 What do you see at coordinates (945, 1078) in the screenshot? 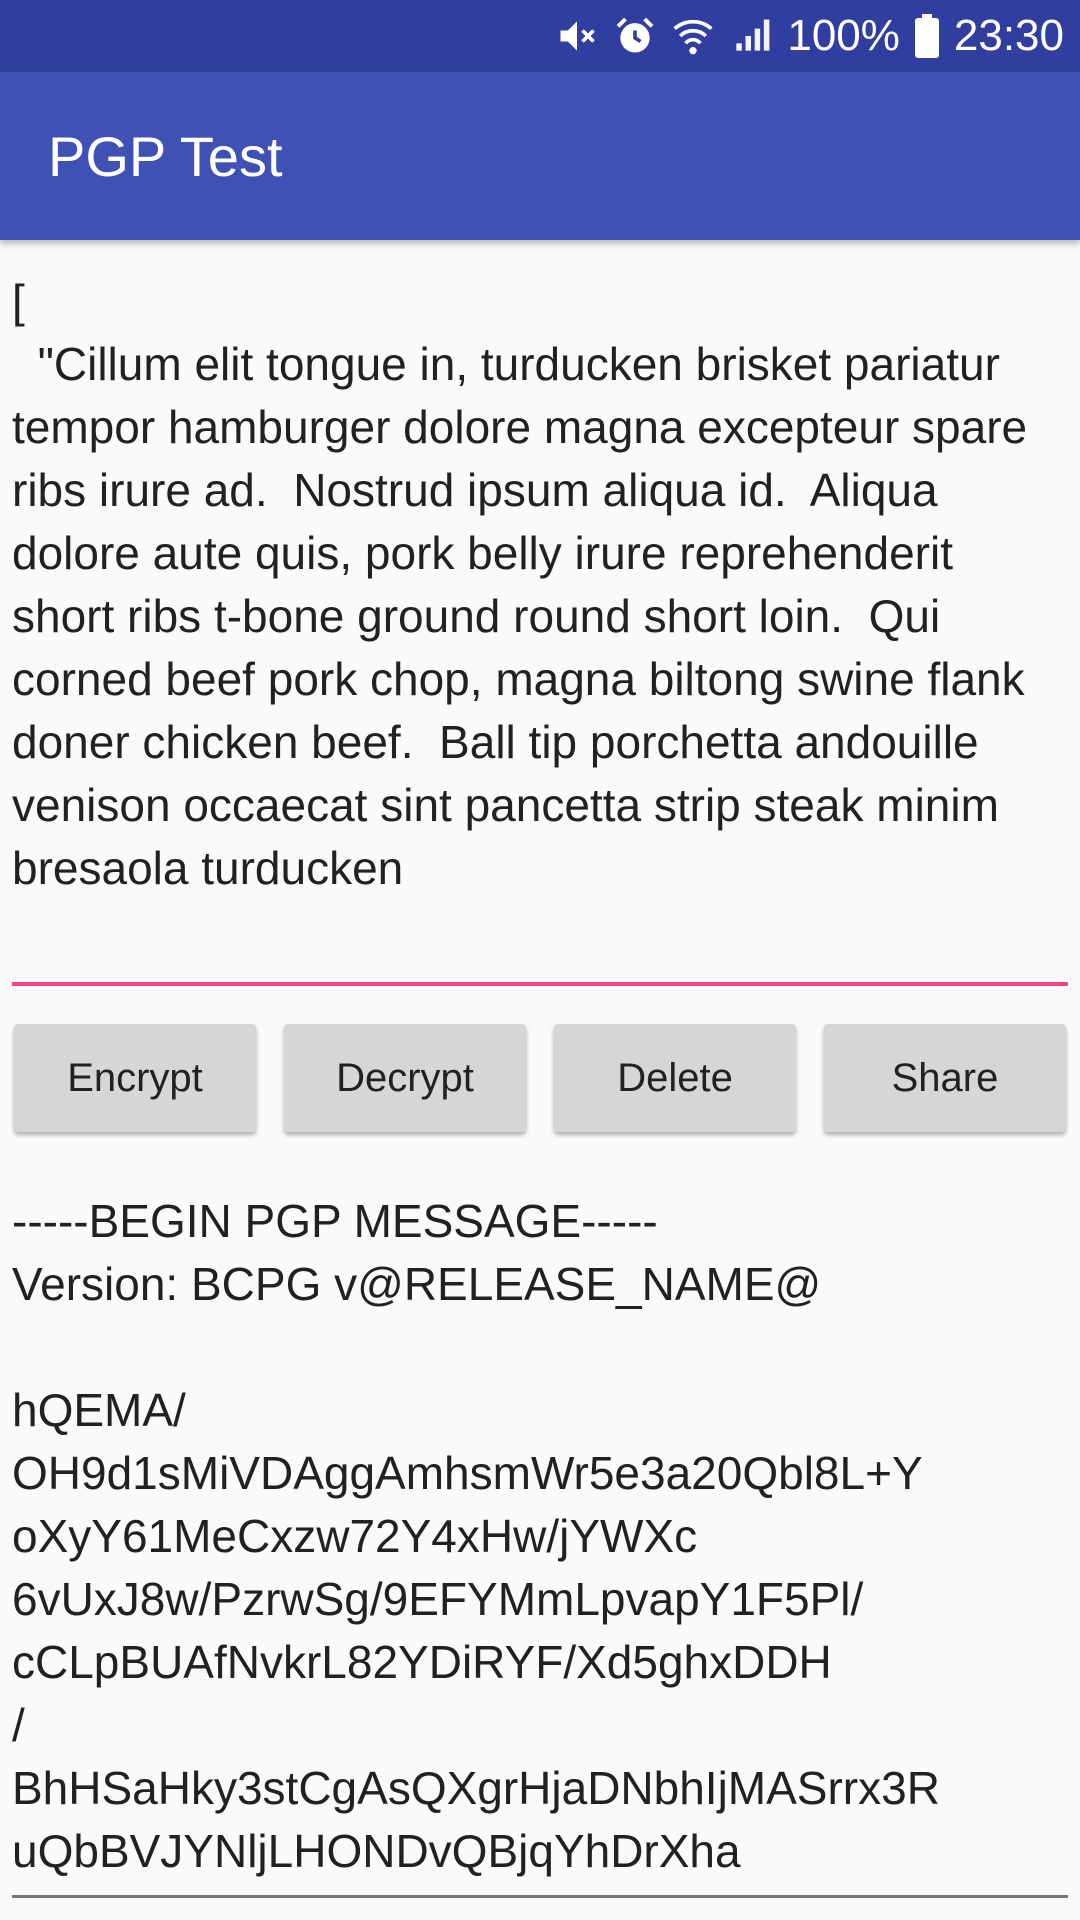
I see `share-button: Share` at bounding box center [945, 1078].